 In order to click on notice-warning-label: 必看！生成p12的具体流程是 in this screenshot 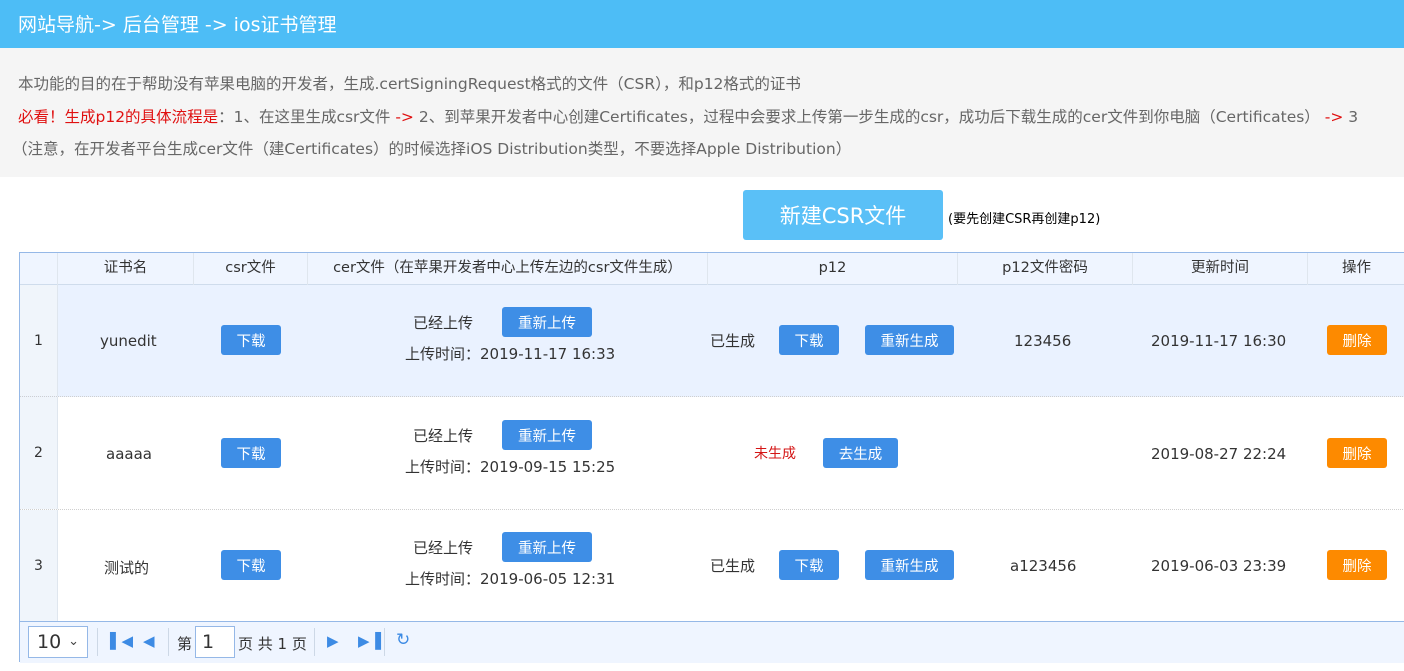, I will do `click(118, 117)`.